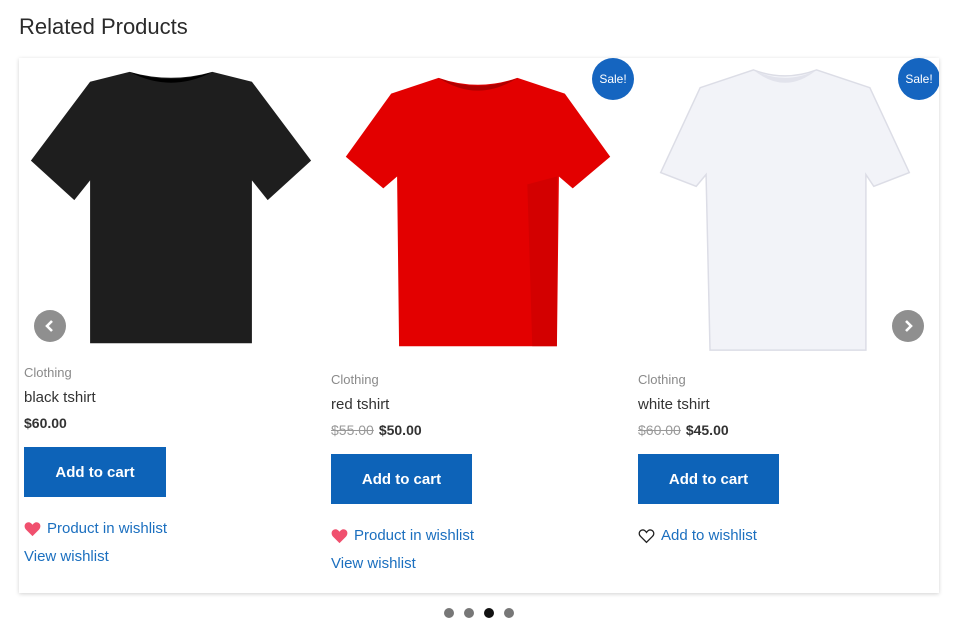 The width and height of the screenshot is (968, 640). What do you see at coordinates (785, 214) in the screenshot?
I see `product-image-white-tshirt` at bounding box center [785, 214].